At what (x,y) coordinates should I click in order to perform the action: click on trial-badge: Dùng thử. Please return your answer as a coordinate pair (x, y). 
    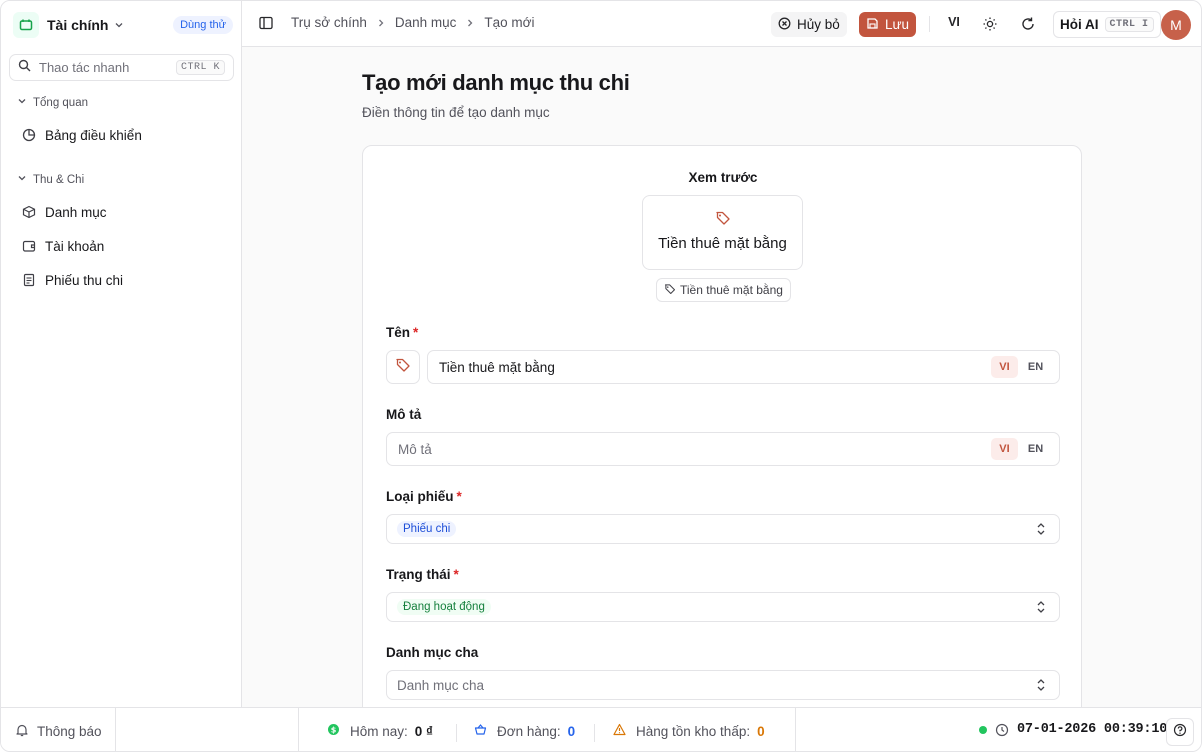
    Looking at the image, I should click on (203, 25).